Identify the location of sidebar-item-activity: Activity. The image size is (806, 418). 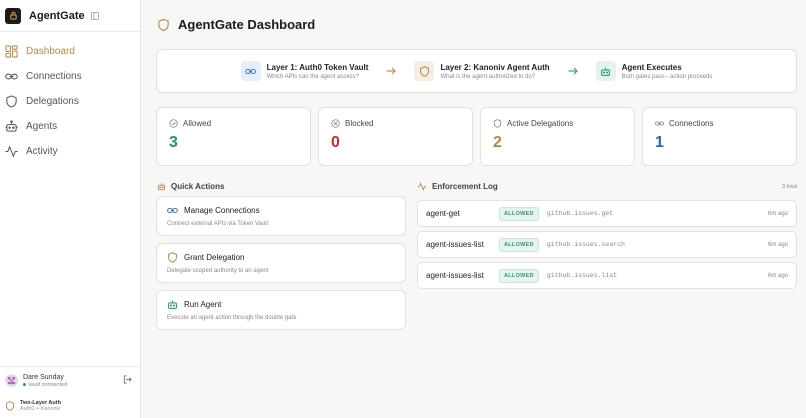
(70, 151).